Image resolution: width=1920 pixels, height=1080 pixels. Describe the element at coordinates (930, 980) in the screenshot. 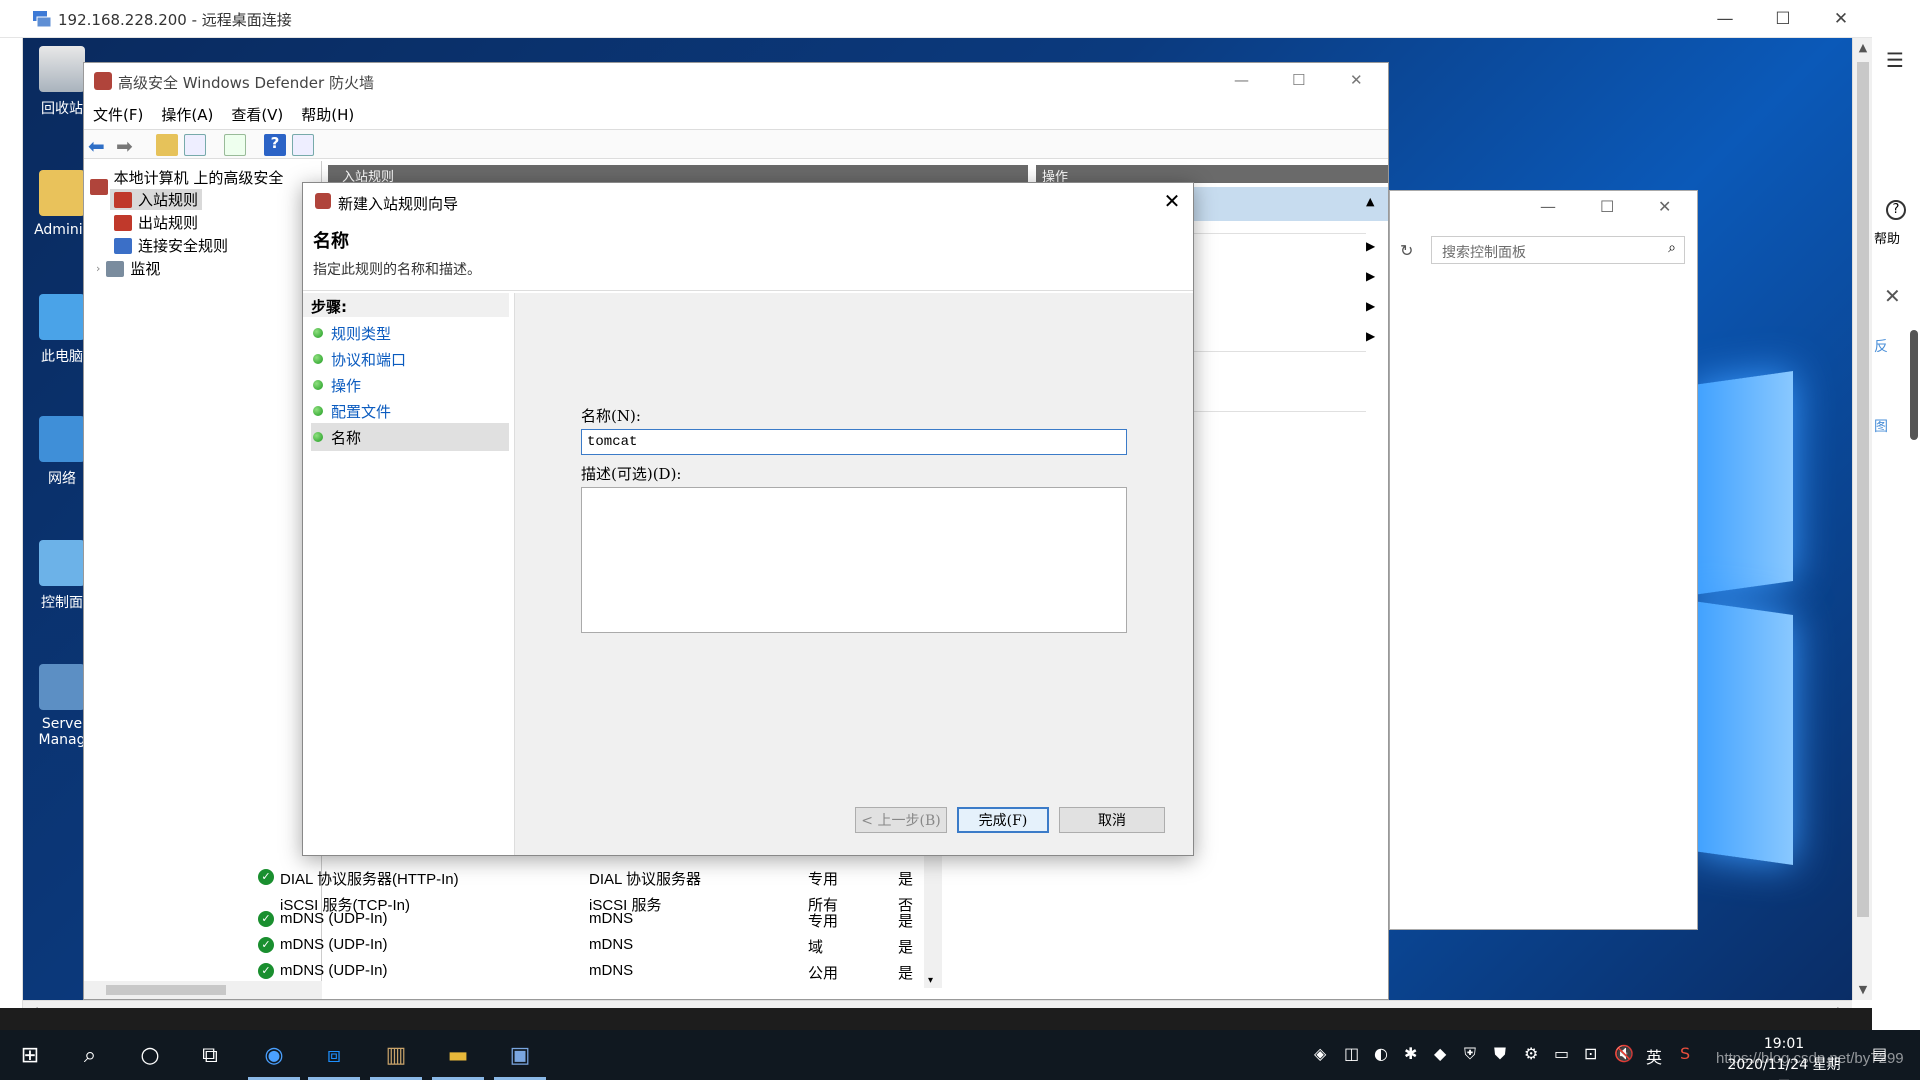

I see `chevron-down-icon: ▾` at that location.